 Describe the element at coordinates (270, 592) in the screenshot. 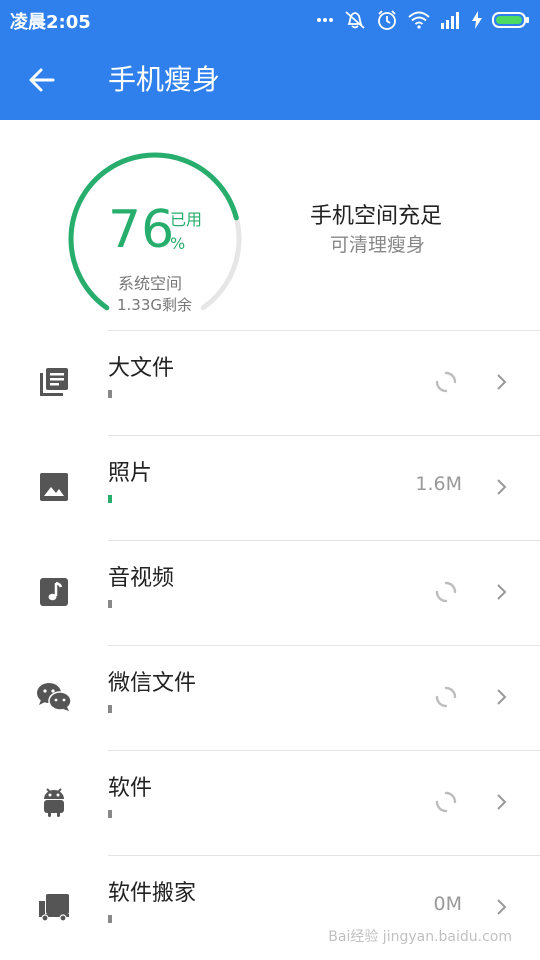

I see `category-row-audio-video: 音视频` at that location.